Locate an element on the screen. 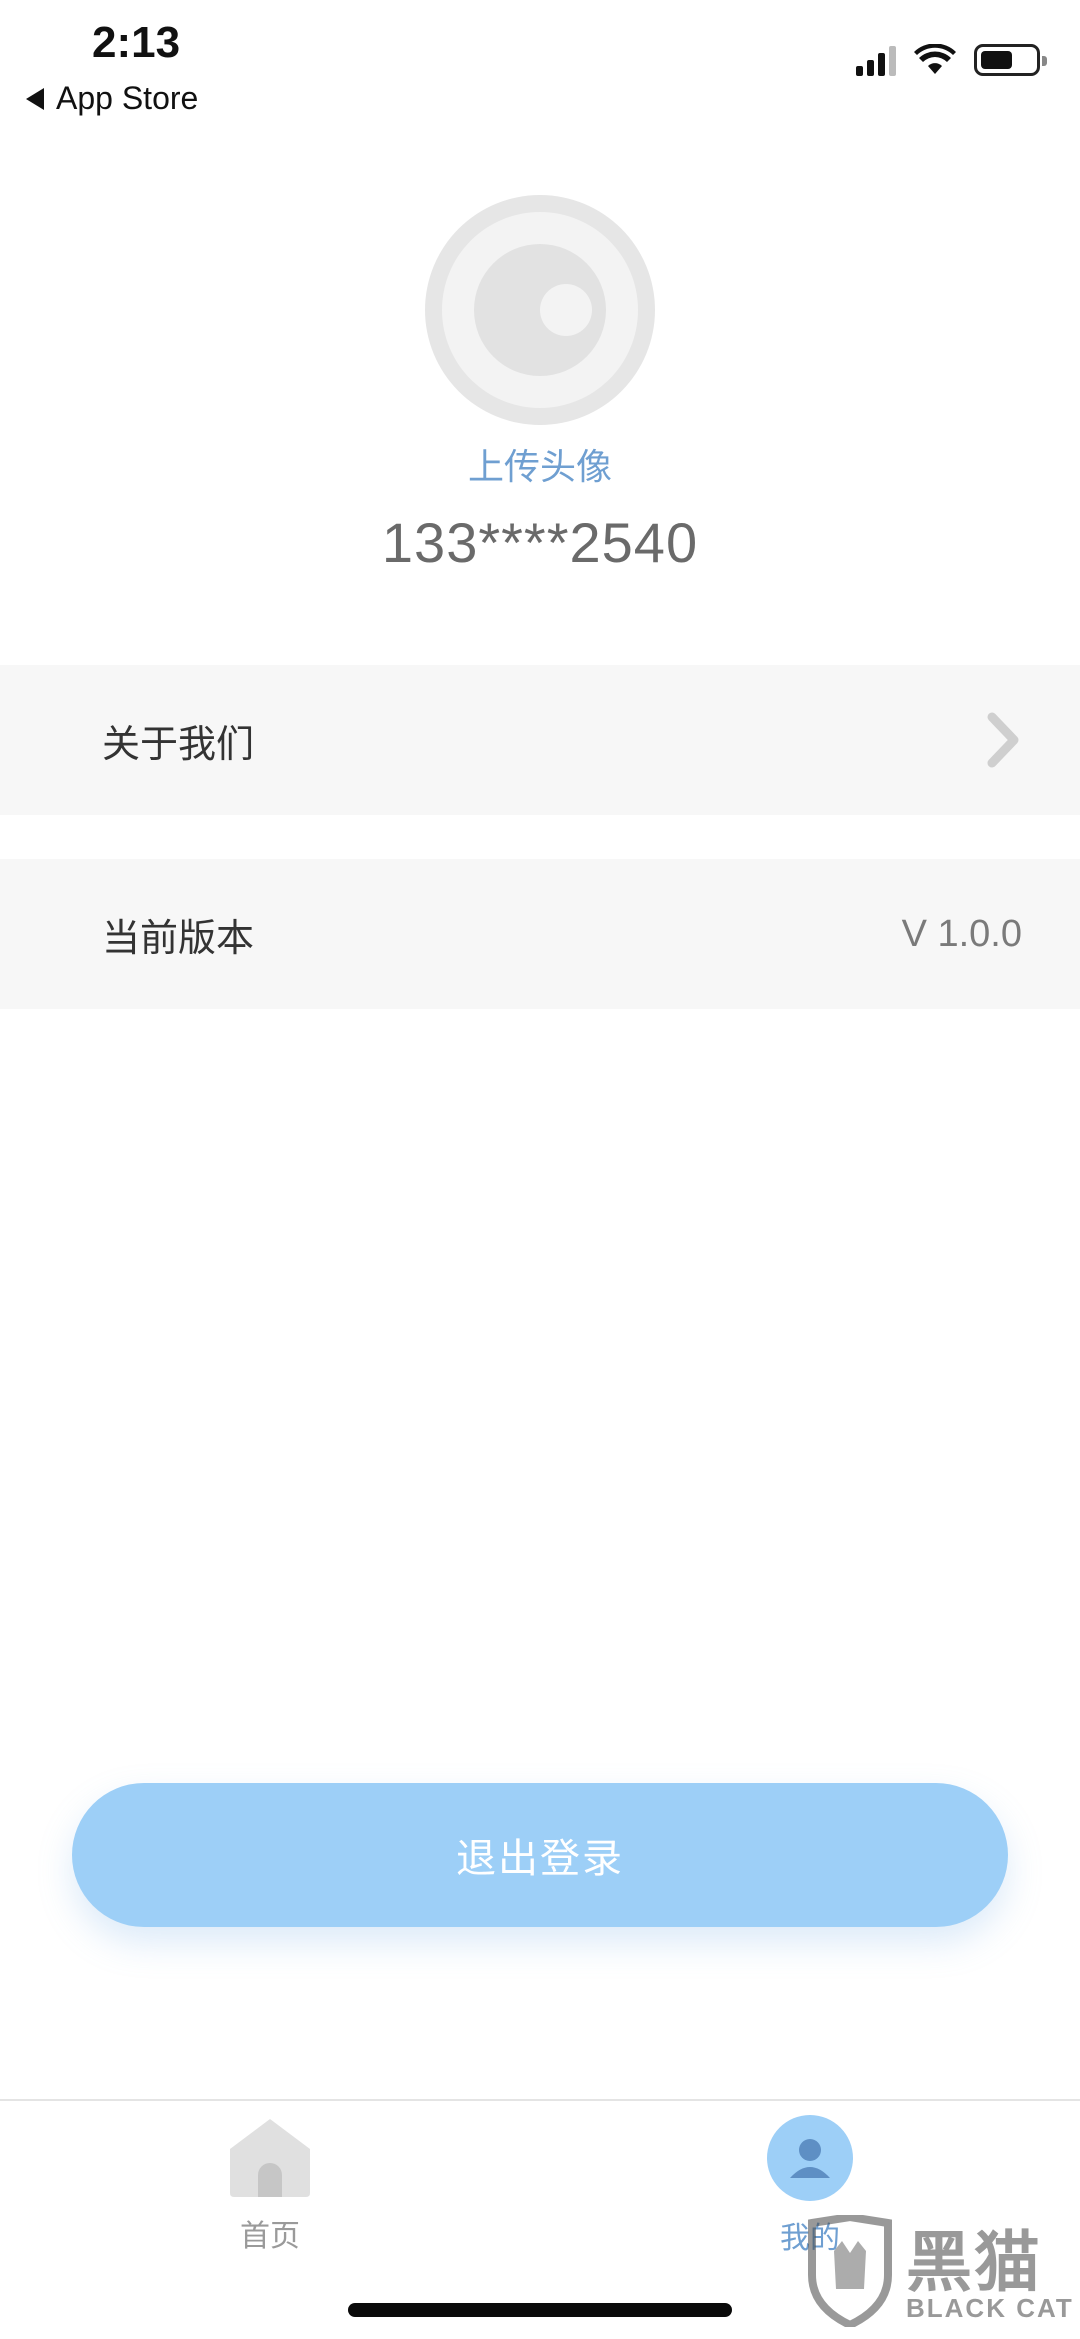 This screenshot has height=2339, width=1080. version-value: V 1.0.0 is located at coordinates (961, 933).